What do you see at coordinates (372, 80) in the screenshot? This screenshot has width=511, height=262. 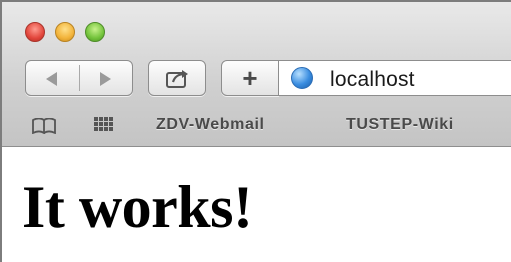 I see `address-bar-url: localhost` at bounding box center [372, 80].